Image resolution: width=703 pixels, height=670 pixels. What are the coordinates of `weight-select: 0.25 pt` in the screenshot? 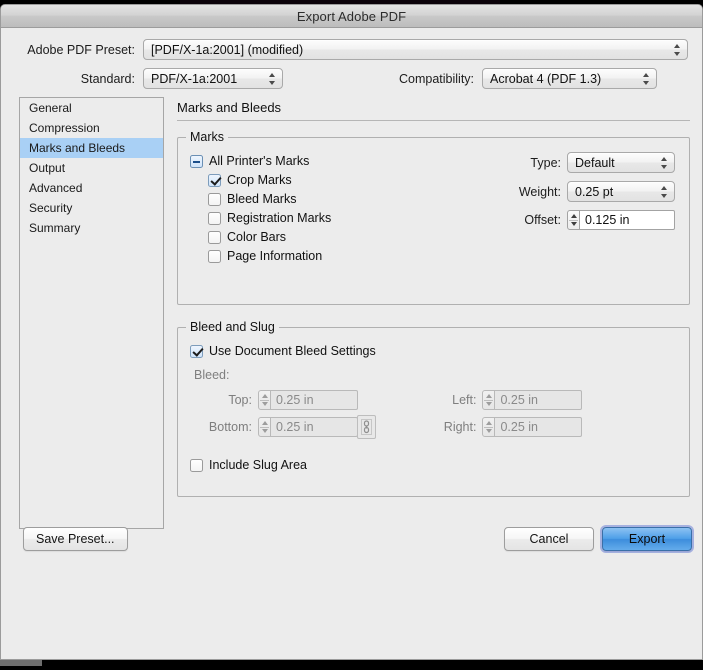 It's located at (621, 191).